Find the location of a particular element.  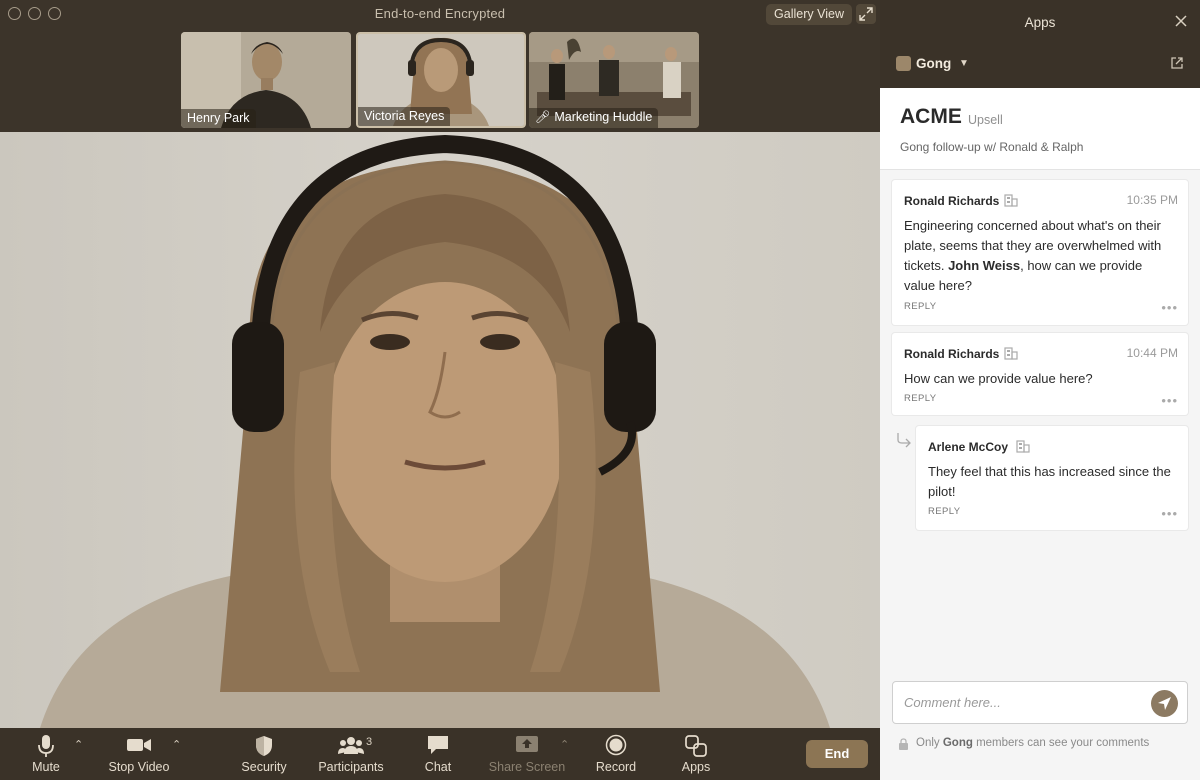

participant-thumbnail-marketing-huddle: 🎤︎ Marketing Huddle is located at coordinates (614, 80).